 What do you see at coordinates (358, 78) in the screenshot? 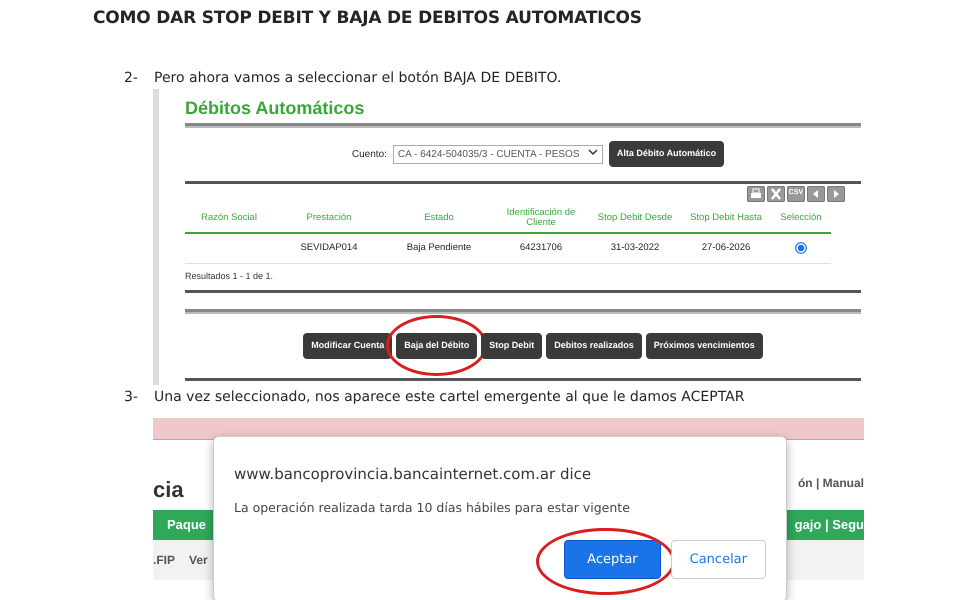
I see `step-text: Pero ahora vamos a seleccionar el botón BAJA DE DEBITO.` at bounding box center [358, 78].